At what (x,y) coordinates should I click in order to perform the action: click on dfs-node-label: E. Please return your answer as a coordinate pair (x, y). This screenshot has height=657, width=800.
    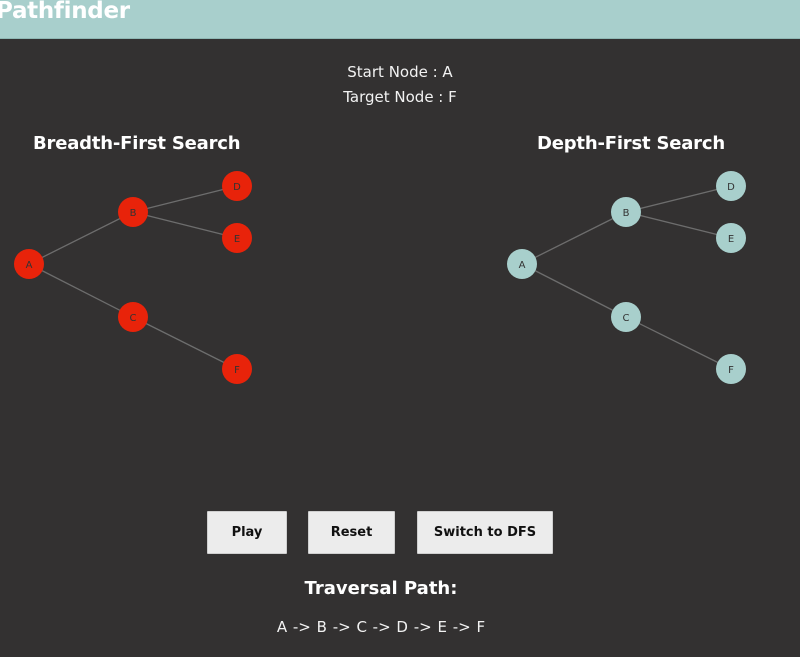
    Looking at the image, I should click on (731, 239).